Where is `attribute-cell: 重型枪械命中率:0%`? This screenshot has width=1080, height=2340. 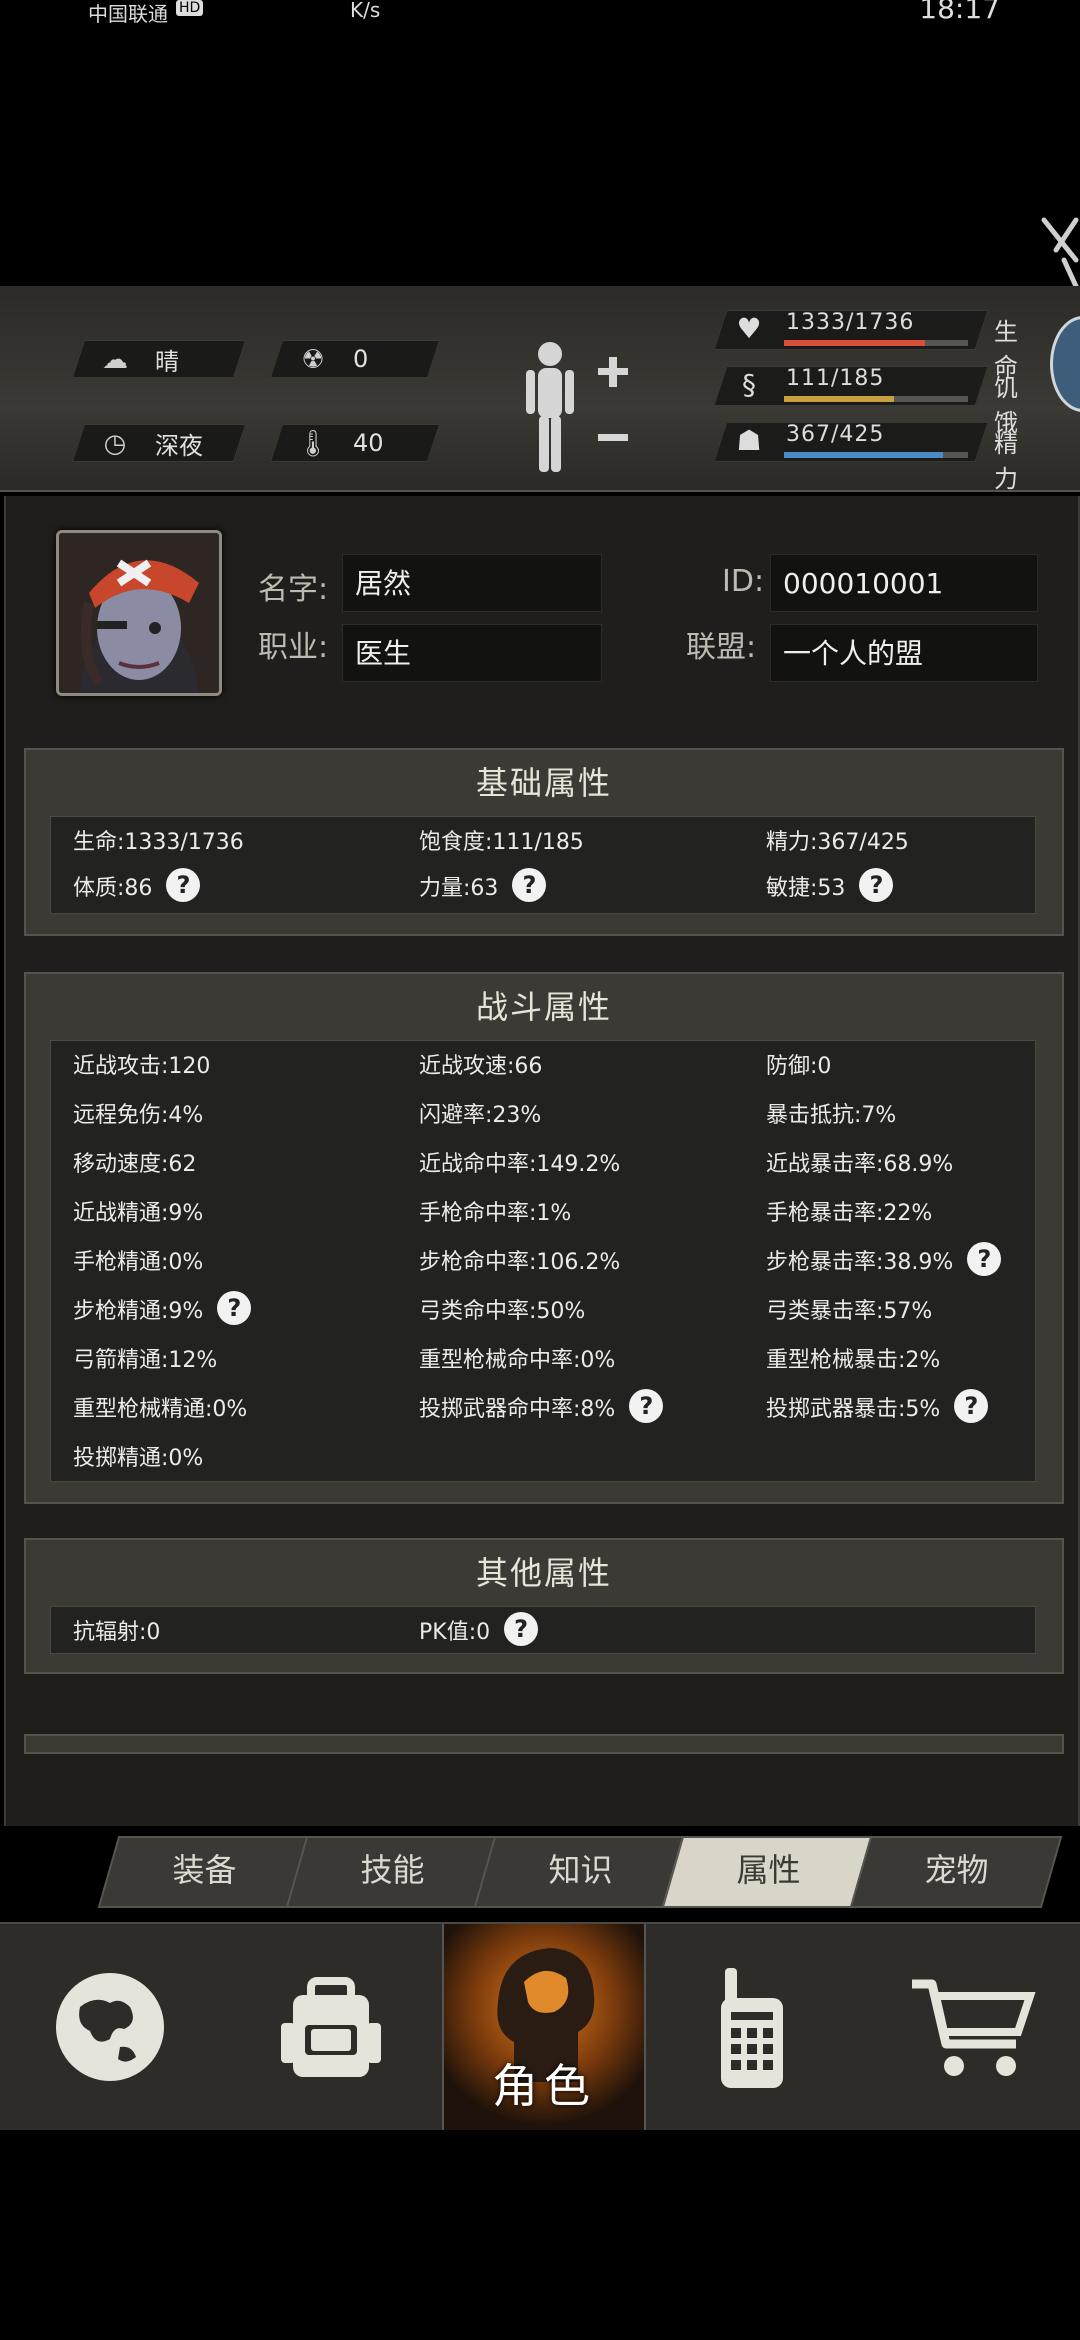 attribute-cell: 重型枪械命中率:0% is located at coordinates (517, 1361).